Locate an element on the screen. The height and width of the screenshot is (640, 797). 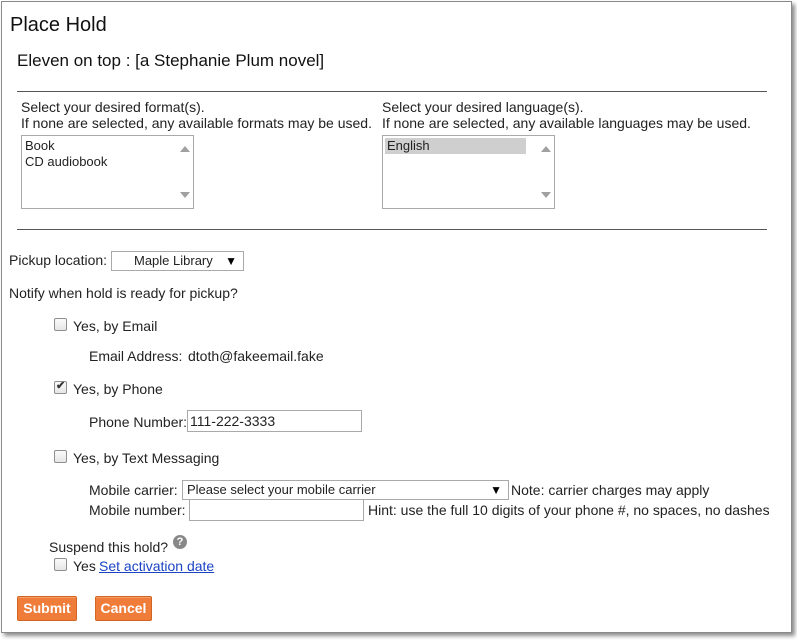
format-listbox: Book CD audiobook is located at coordinates (107, 172).